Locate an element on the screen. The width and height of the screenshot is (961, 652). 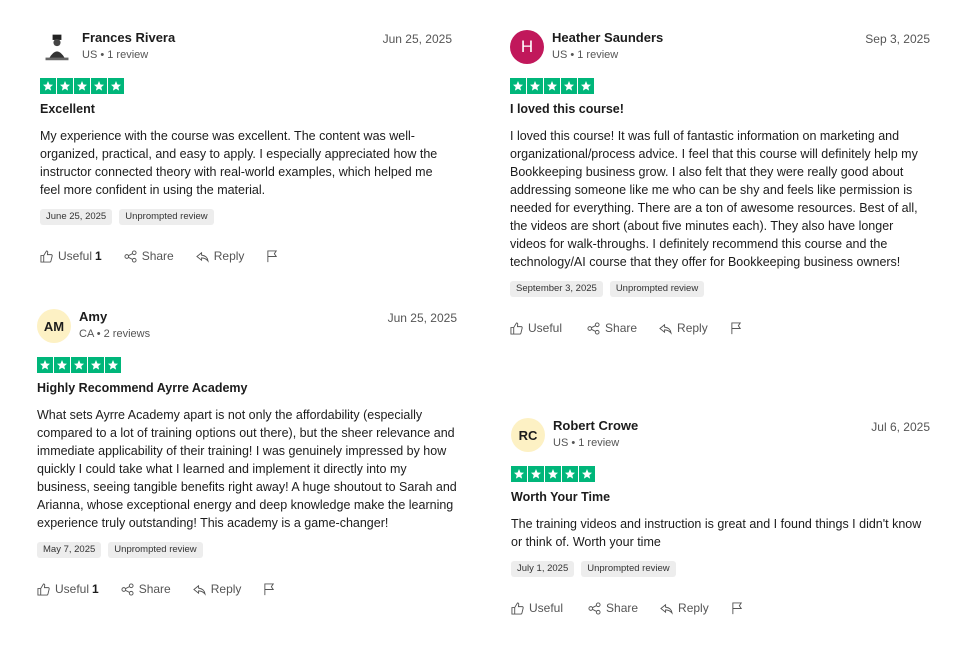
reviewer-name: Robert Crowe is located at coordinates (595, 426).